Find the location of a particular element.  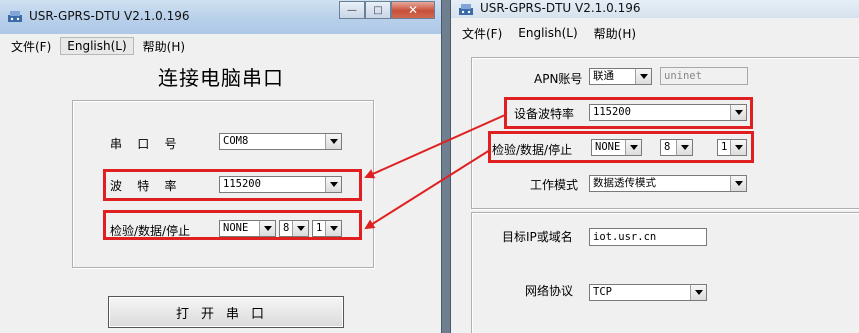

apn-operator-value: 联通 is located at coordinates (603, 76).